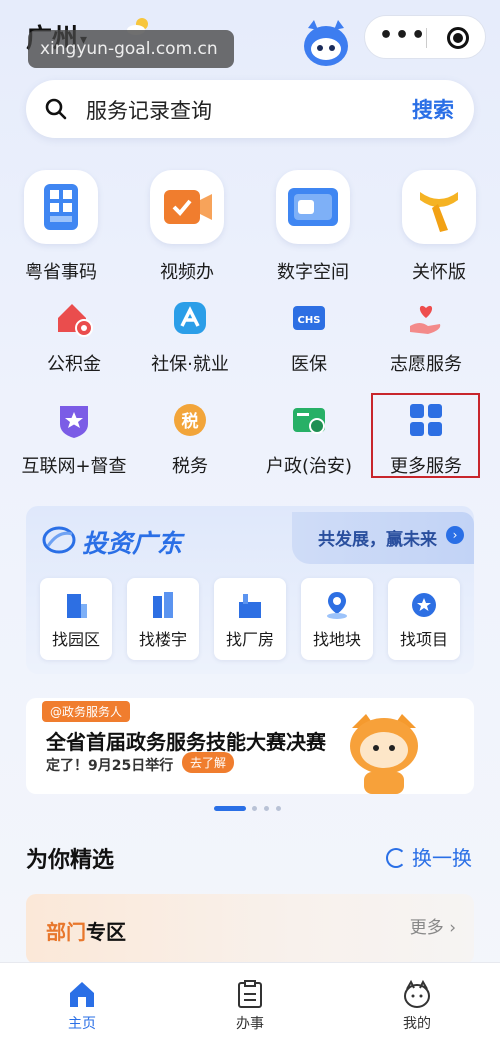 Image resolution: width=500 pixels, height=1041 pixels. What do you see at coordinates (162, 639) in the screenshot?
I see `invest-label: 找楼宇` at bounding box center [162, 639].